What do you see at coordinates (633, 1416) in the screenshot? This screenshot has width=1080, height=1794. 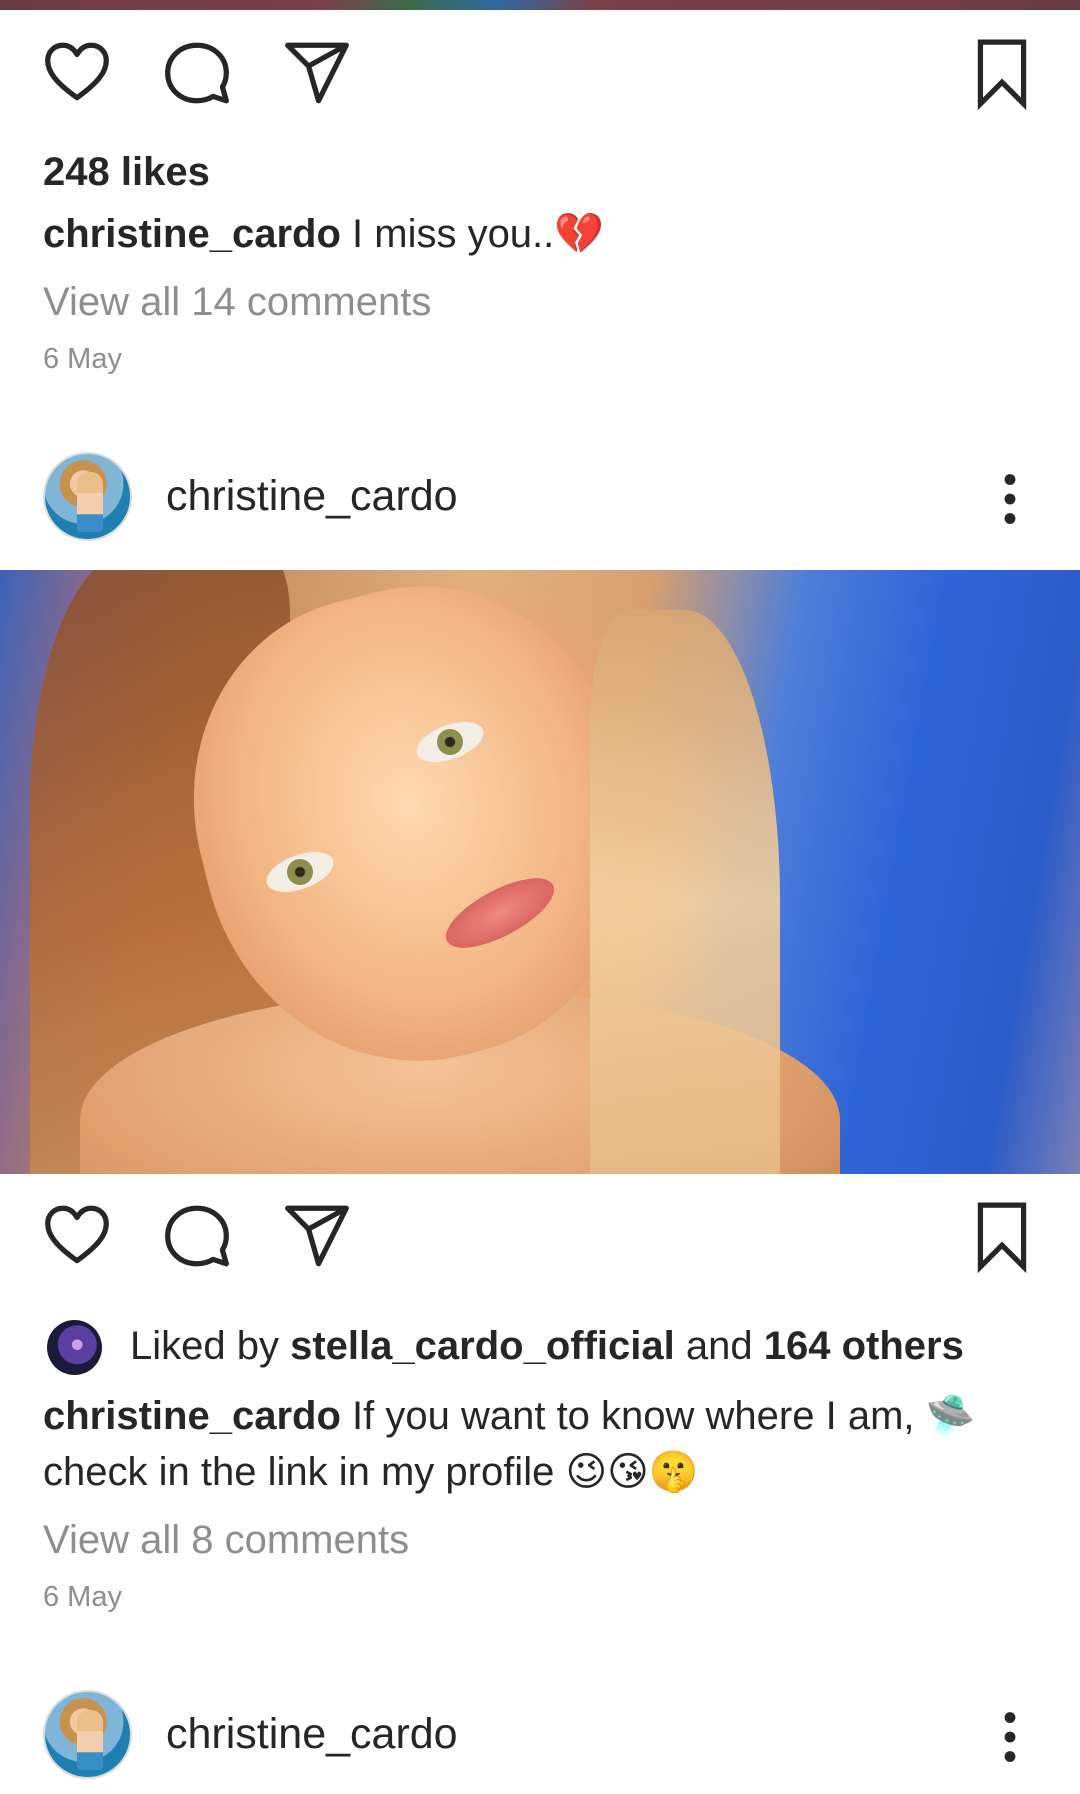 I see `caption-text-line1: If you want to know where I am,` at bounding box center [633, 1416].